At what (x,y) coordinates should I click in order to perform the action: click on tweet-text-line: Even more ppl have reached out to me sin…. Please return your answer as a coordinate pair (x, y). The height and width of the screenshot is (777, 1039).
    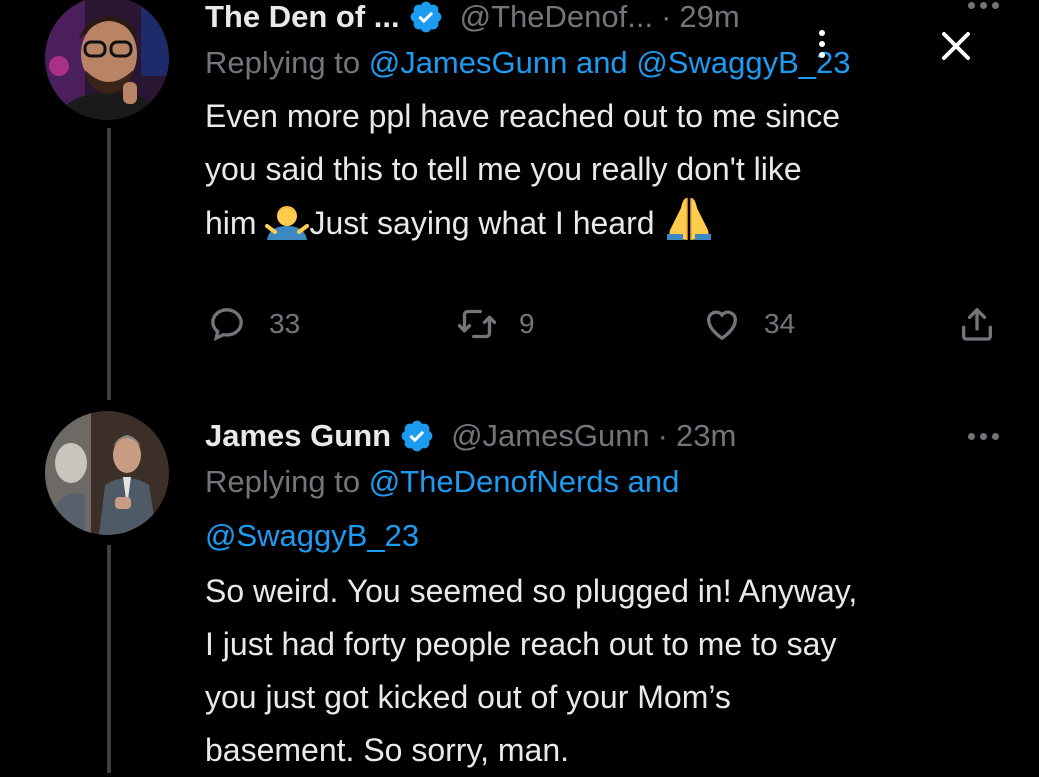
    Looking at the image, I should click on (523, 116).